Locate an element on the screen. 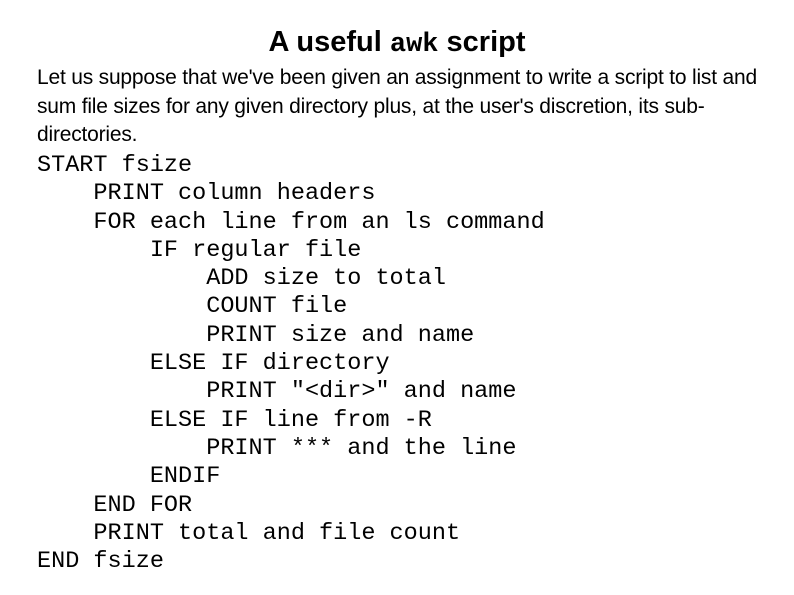  slide-title: A useful awk script is located at coordinates (397, 43).